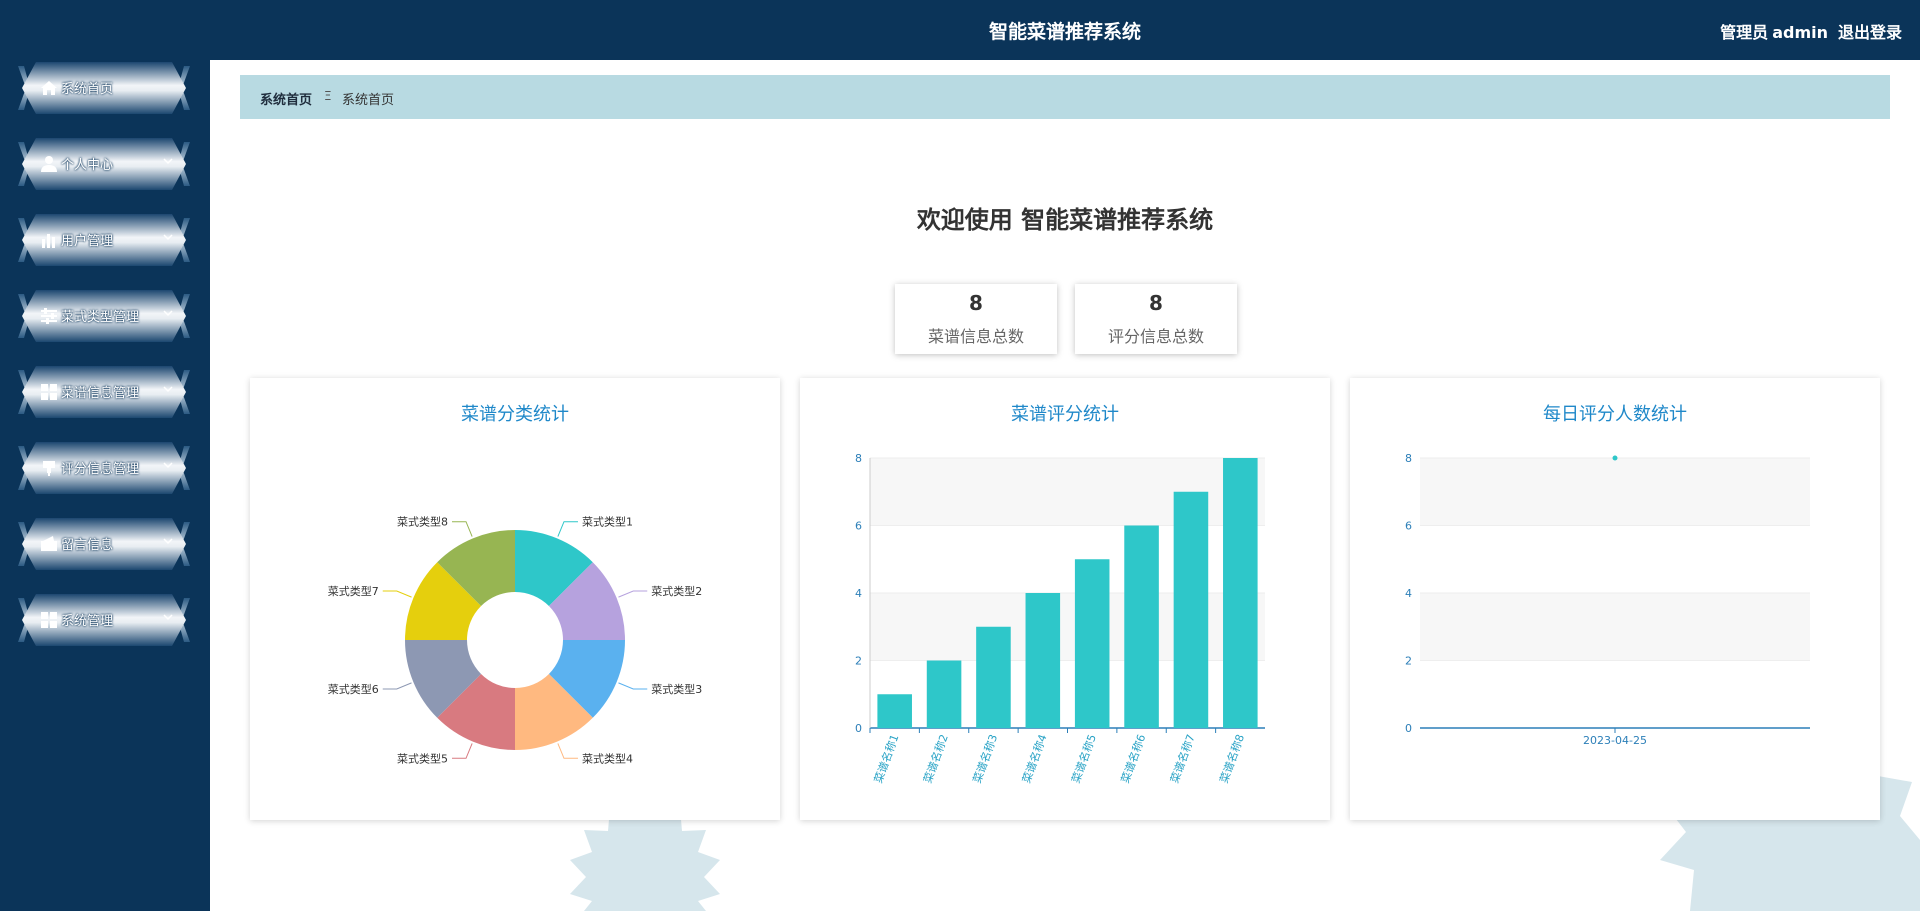 The height and width of the screenshot is (911, 1920). I want to click on pie-slice-label: 菜式类型6, so click(353, 689).